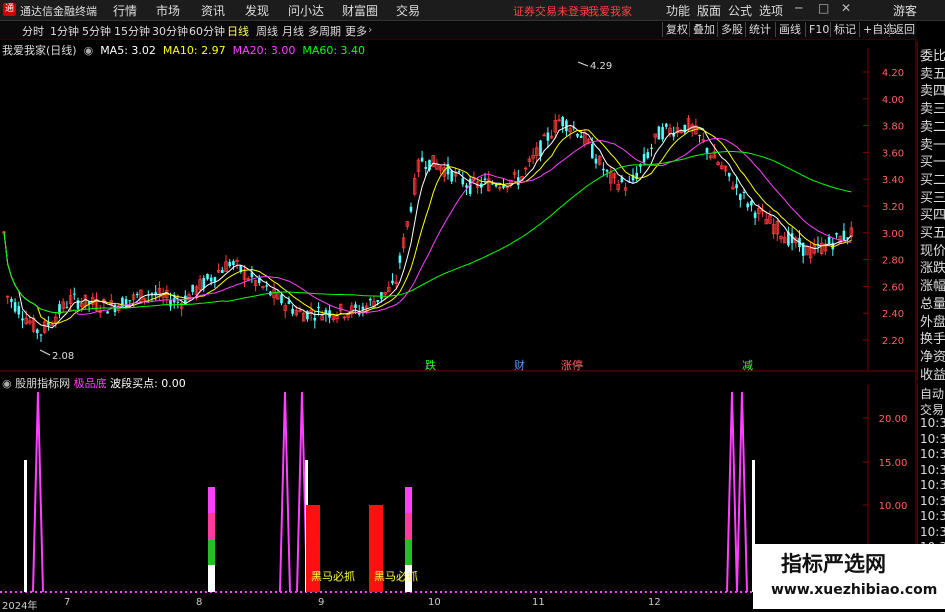 This screenshot has width=945, height=612. What do you see at coordinates (931, 212) in the screenshot?
I see `quote-side-panel: 委比 卖五 卖四 卖三 卖二 卖一 买一 买二 买三 买四 买五 现价 涨跌 涨幅 总量 外盘 换手 净资 收益` at bounding box center [931, 212].